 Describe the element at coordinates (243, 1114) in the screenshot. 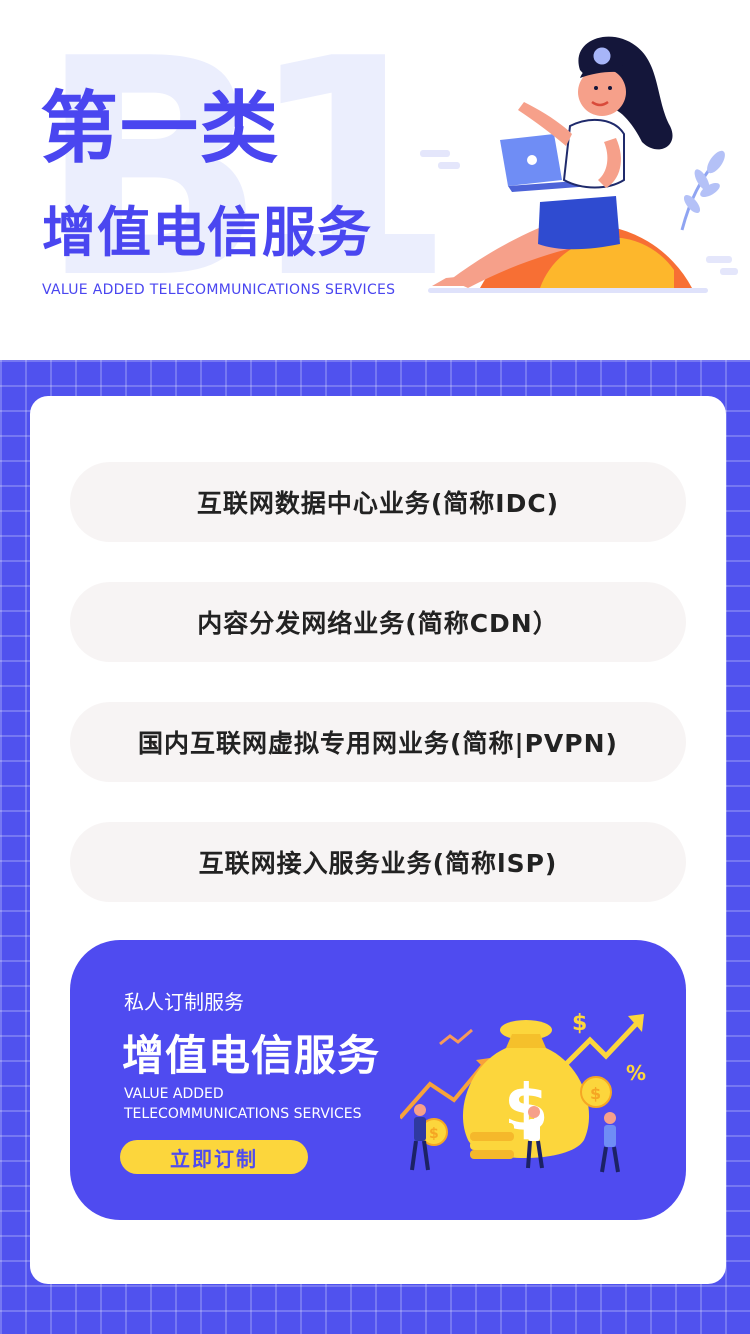

I see `banner-english-line: TELECOMMUNICATIONS SERVICES` at that location.